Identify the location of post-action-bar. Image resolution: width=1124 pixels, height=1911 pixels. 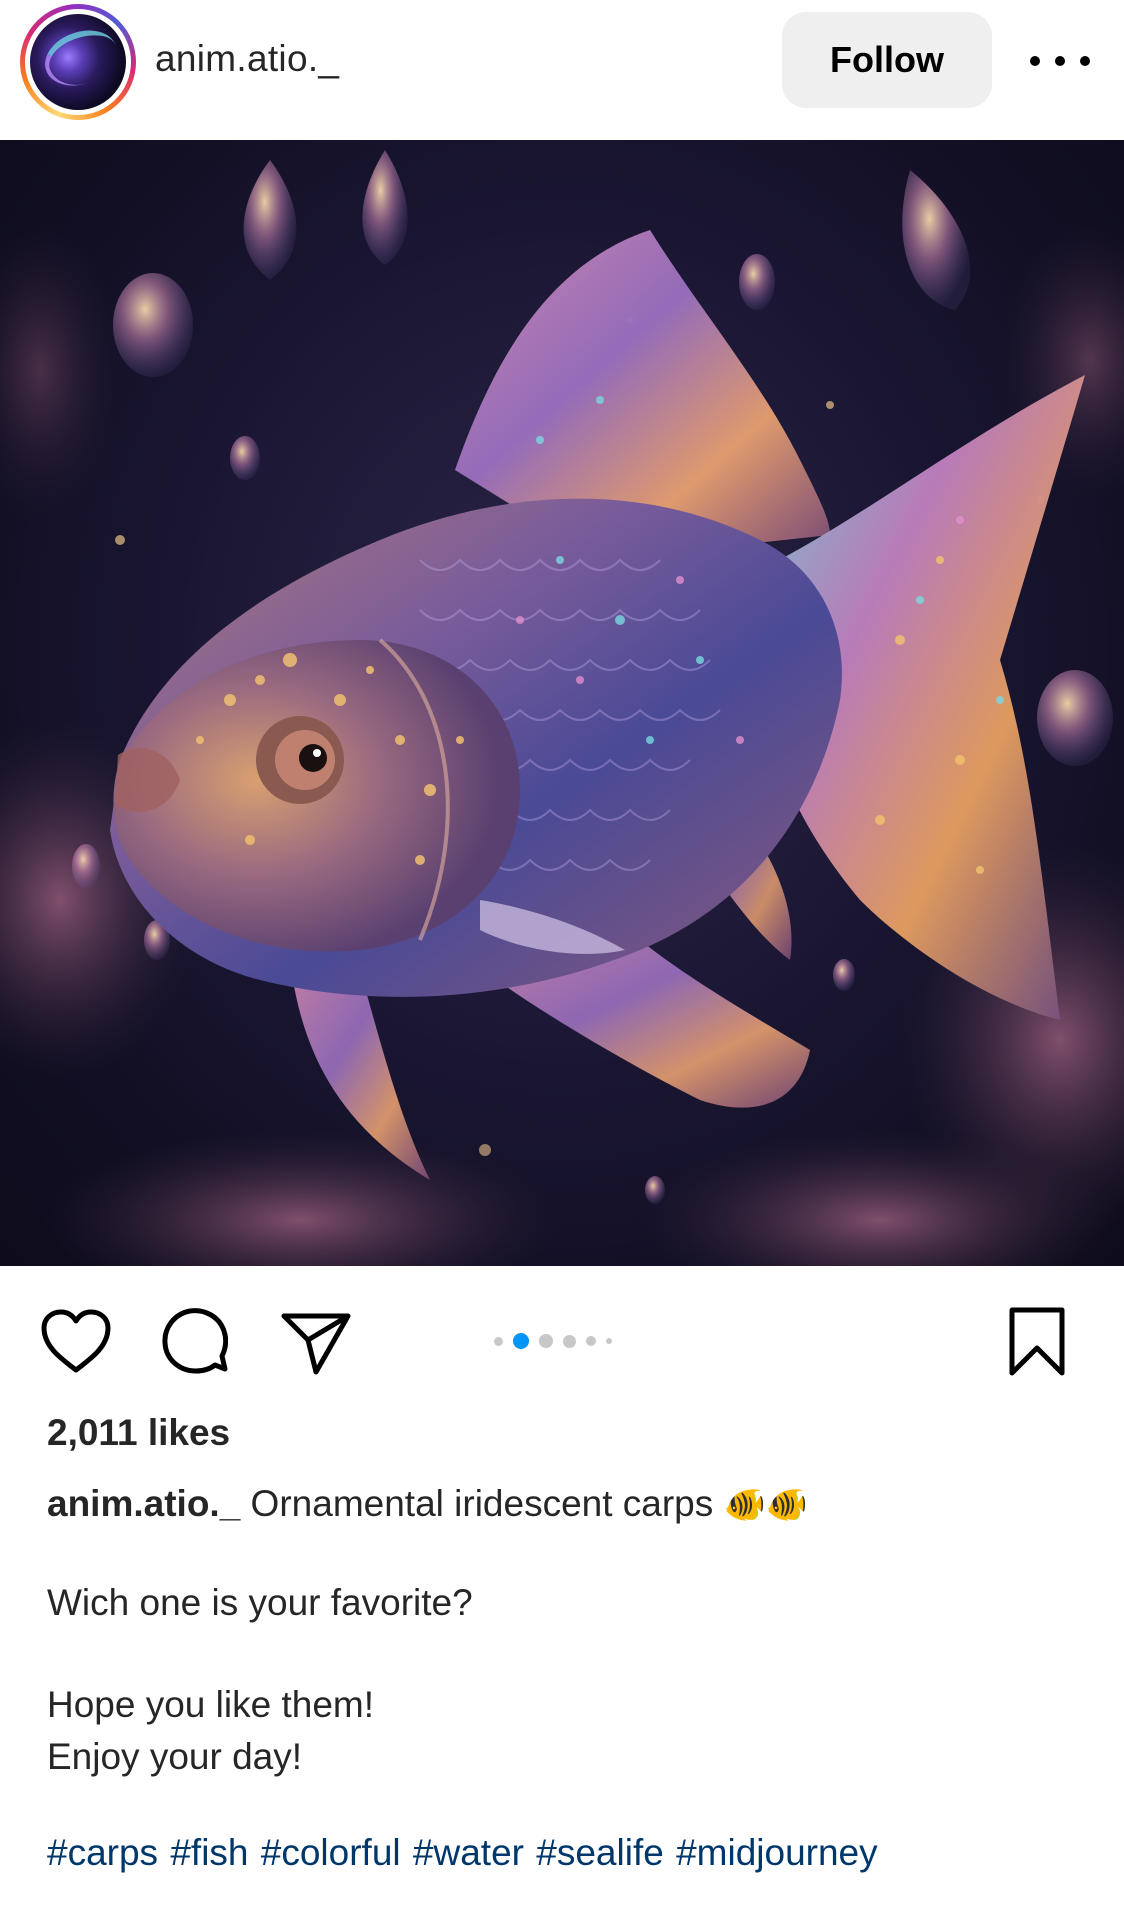
(562, 1341).